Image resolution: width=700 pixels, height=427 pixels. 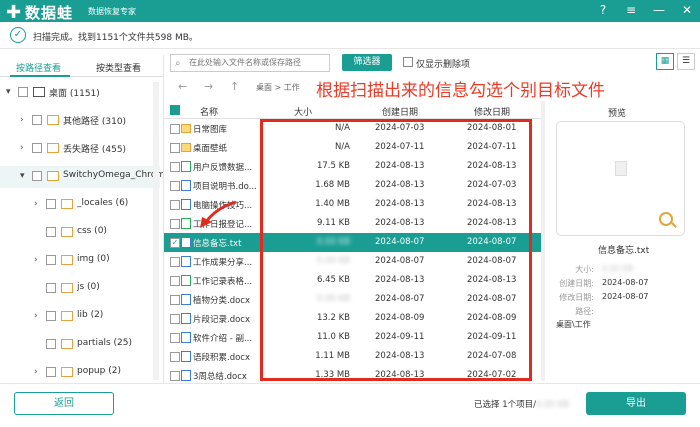 What do you see at coordinates (38, 67) in the screenshot?
I see `tab-by-path: 按路径查看` at bounding box center [38, 67].